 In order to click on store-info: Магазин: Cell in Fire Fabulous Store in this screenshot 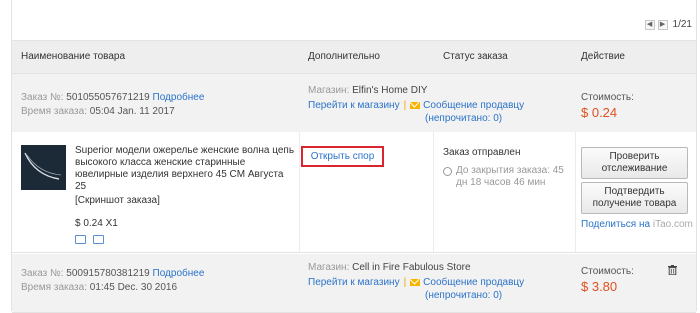, I will do `click(389, 267)`.